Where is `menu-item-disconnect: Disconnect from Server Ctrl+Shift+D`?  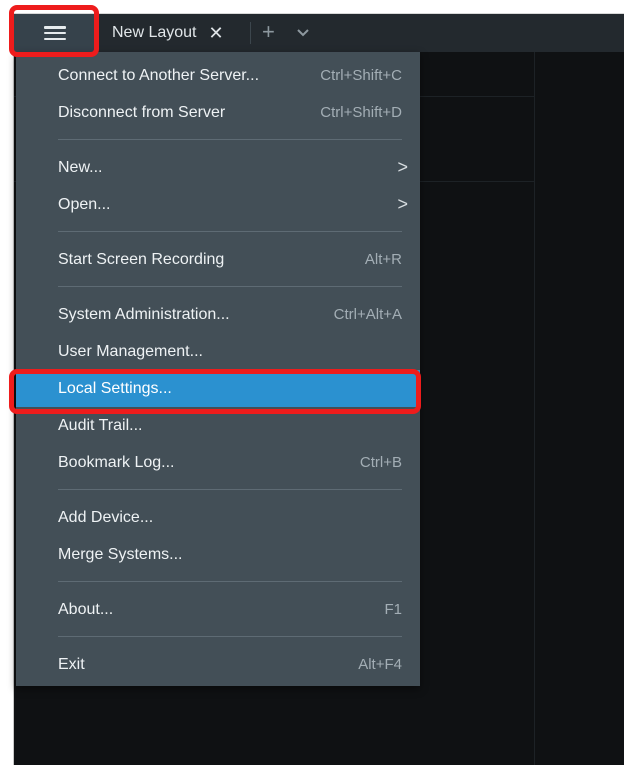 menu-item-disconnect: Disconnect from Server Ctrl+Shift+D is located at coordinates (218, 112).